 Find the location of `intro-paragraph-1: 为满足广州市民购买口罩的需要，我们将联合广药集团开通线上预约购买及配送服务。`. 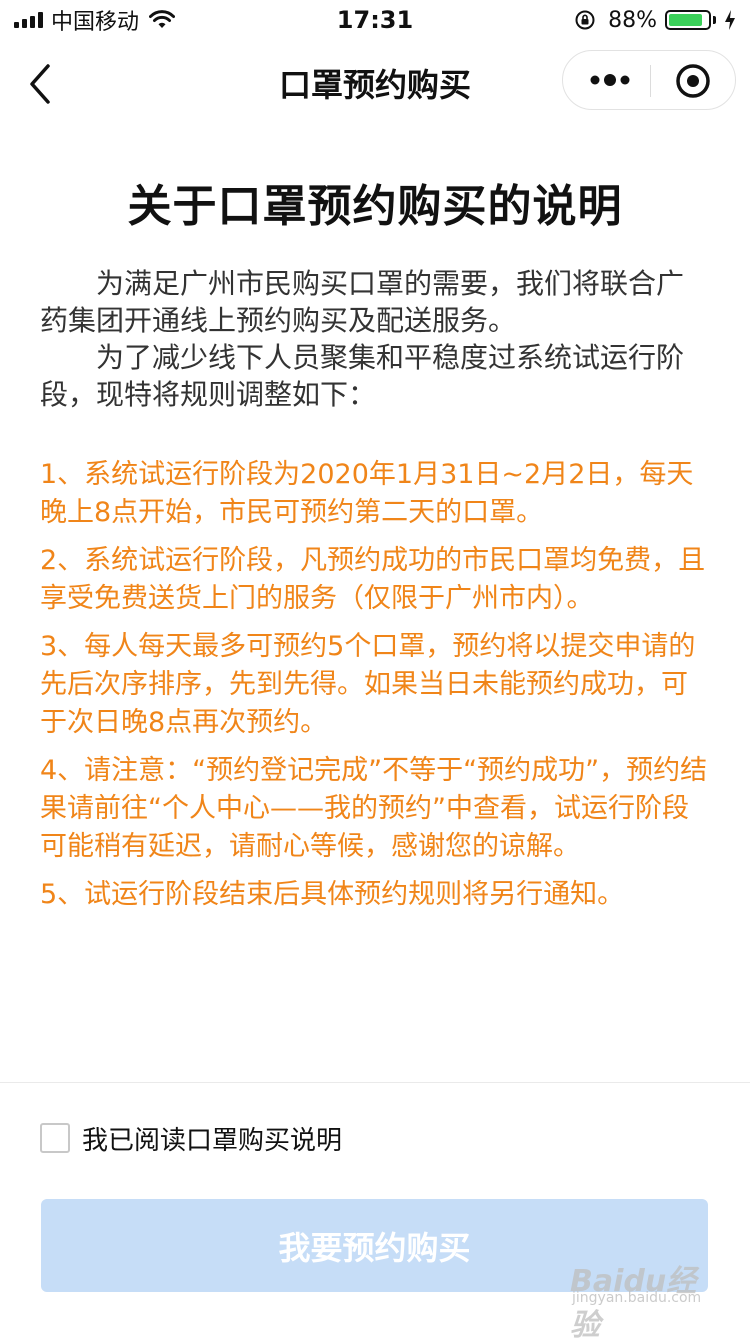

intro-paragraph-1: 为满足广州市民购买口罩的需要，我们将联合广药集团开通线上预约购买及配送服务。 is located at coordinates (362, 302).